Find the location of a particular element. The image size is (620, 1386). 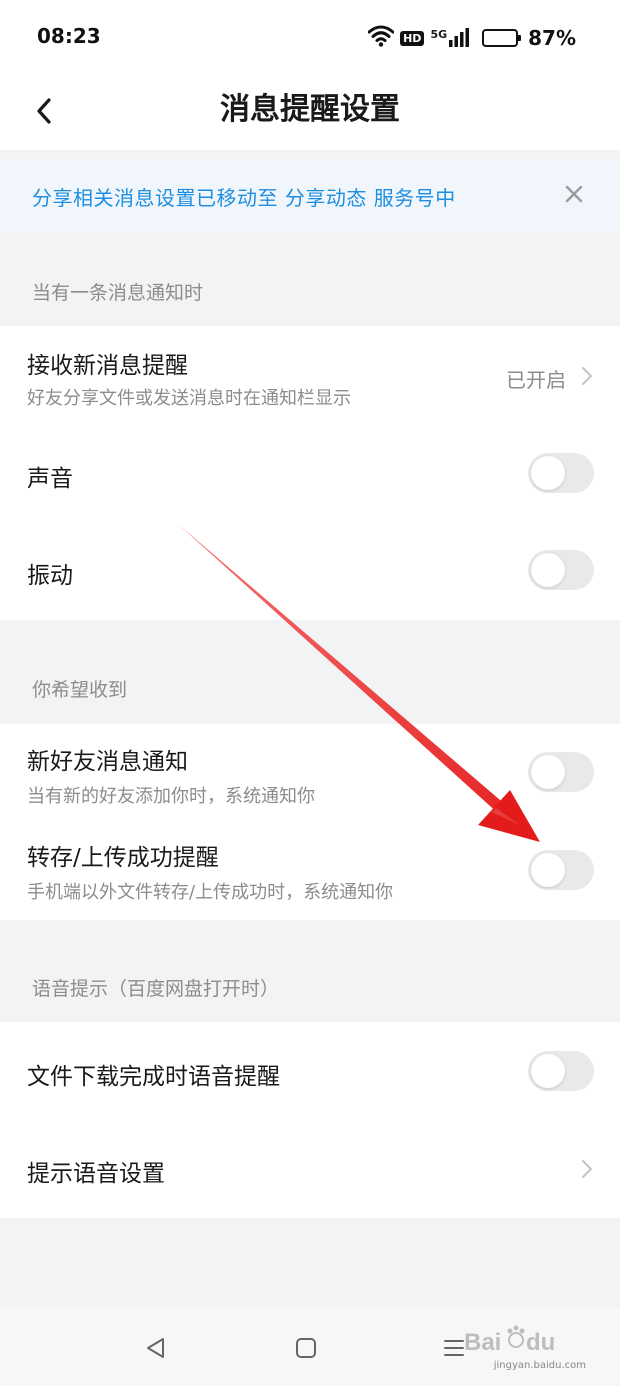

row-title: 提示语音设置 is located at coordinates (96, 1174).